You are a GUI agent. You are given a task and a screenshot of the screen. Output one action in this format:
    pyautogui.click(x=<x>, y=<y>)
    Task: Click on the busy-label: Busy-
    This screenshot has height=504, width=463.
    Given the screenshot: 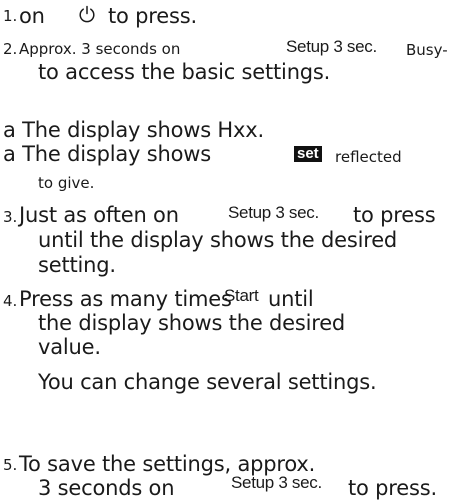 What is the action you would take?
    pyautogui.click(x=427, y=50)
    